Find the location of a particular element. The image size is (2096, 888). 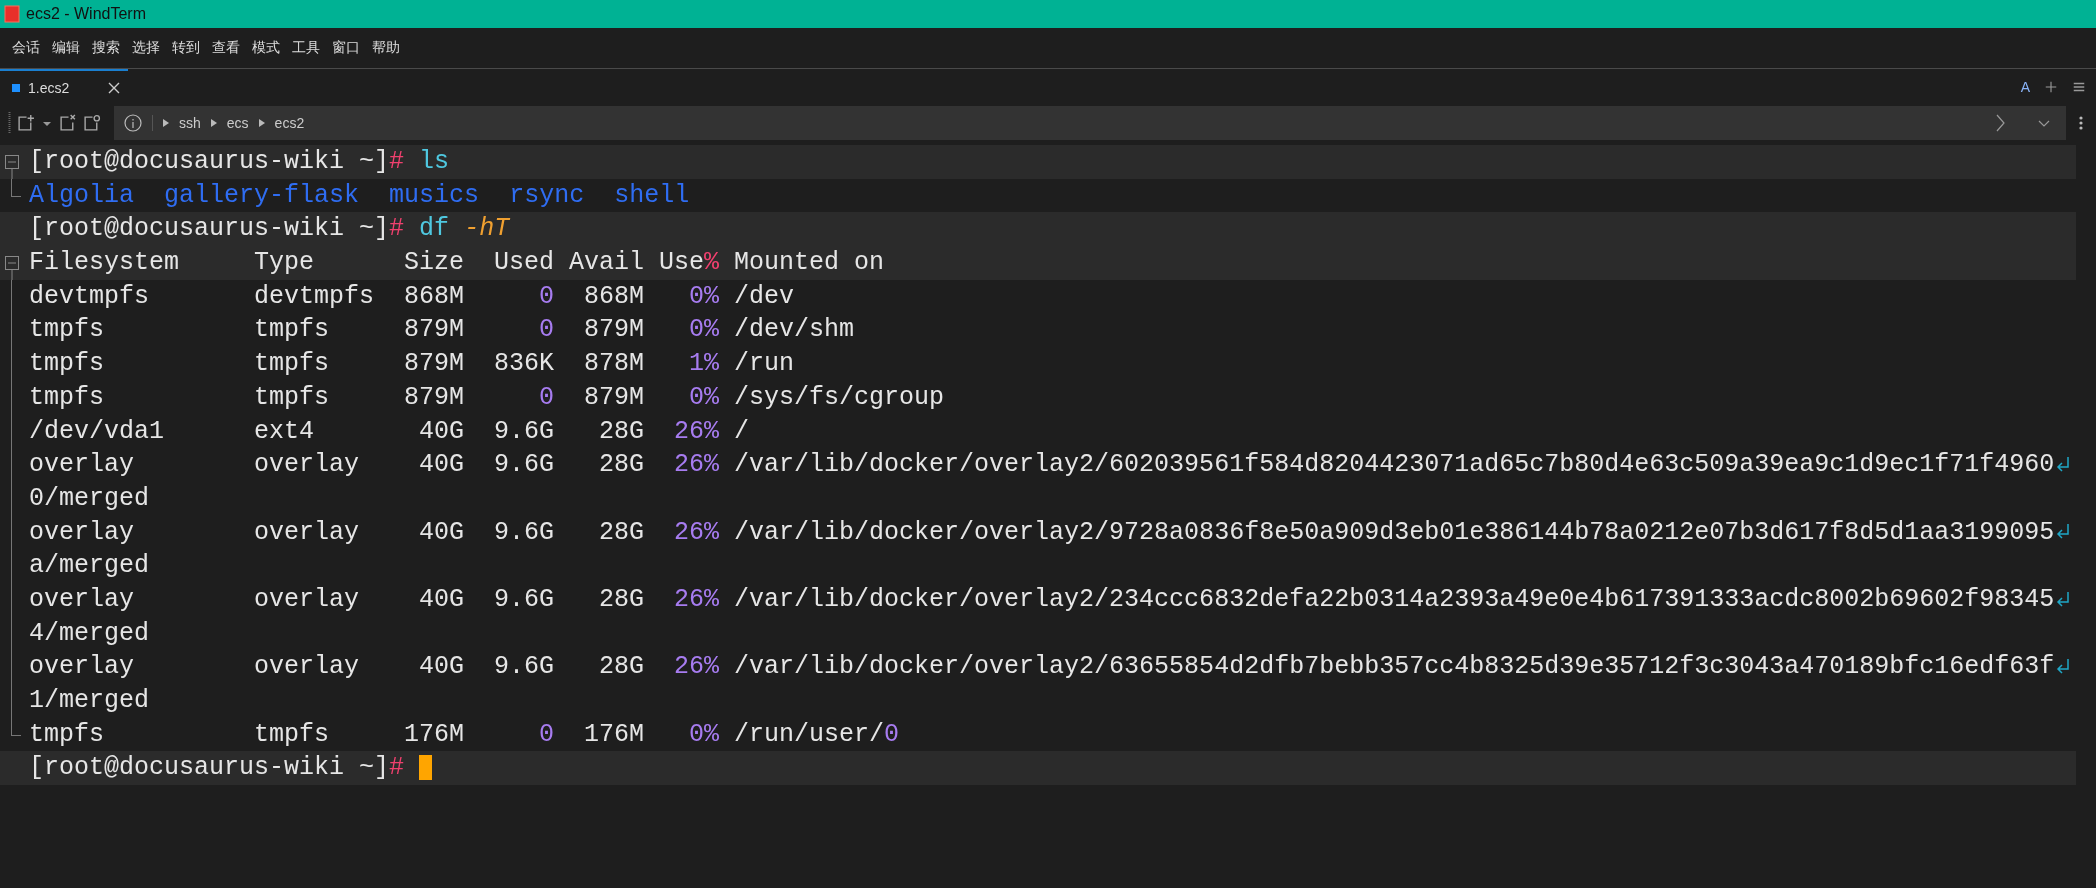

tree-line is located at coordinates (16, 187).